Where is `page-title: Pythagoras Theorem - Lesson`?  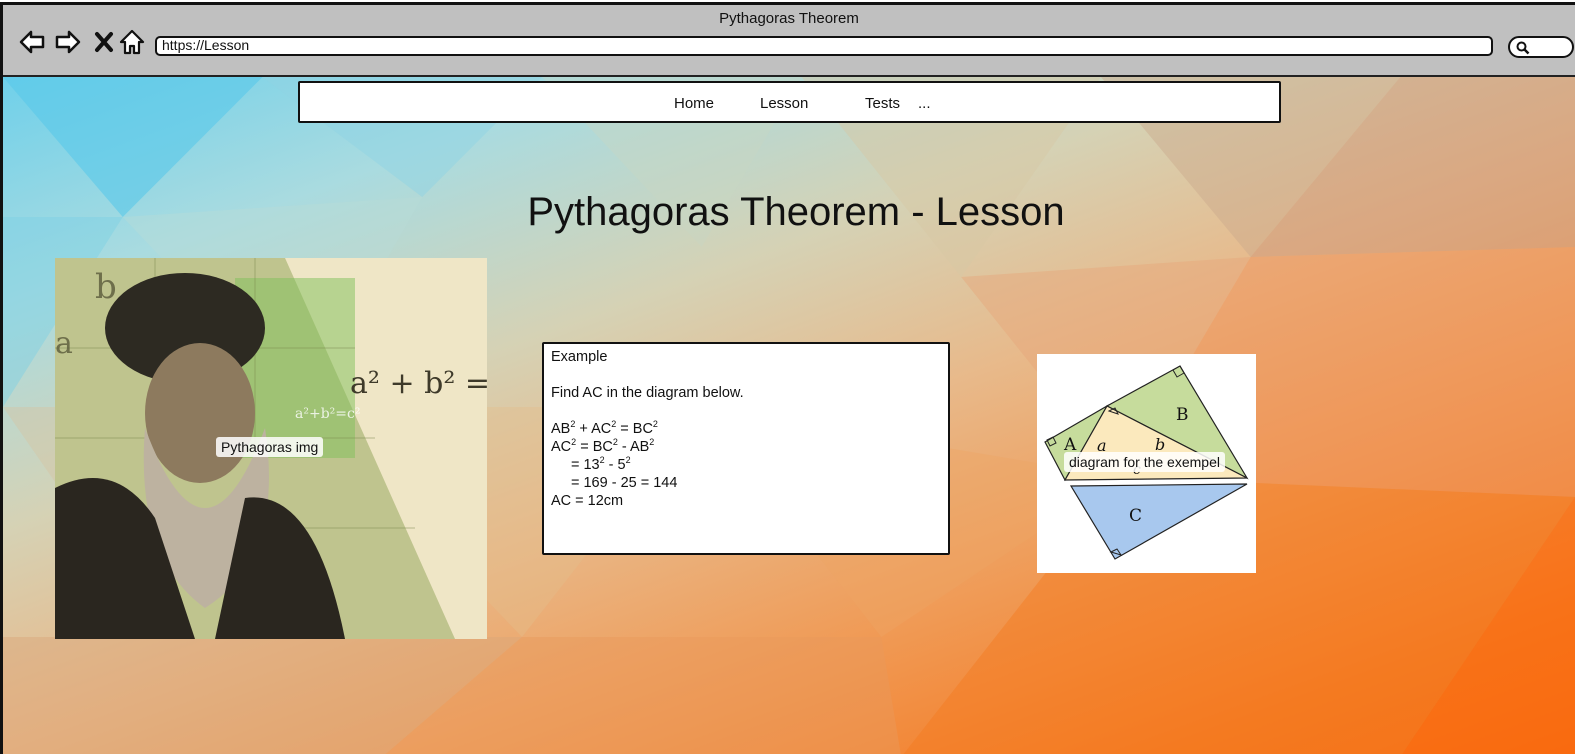
page-title: Pythagoras Theorem - Lesson is located at coordinates (796, 212).